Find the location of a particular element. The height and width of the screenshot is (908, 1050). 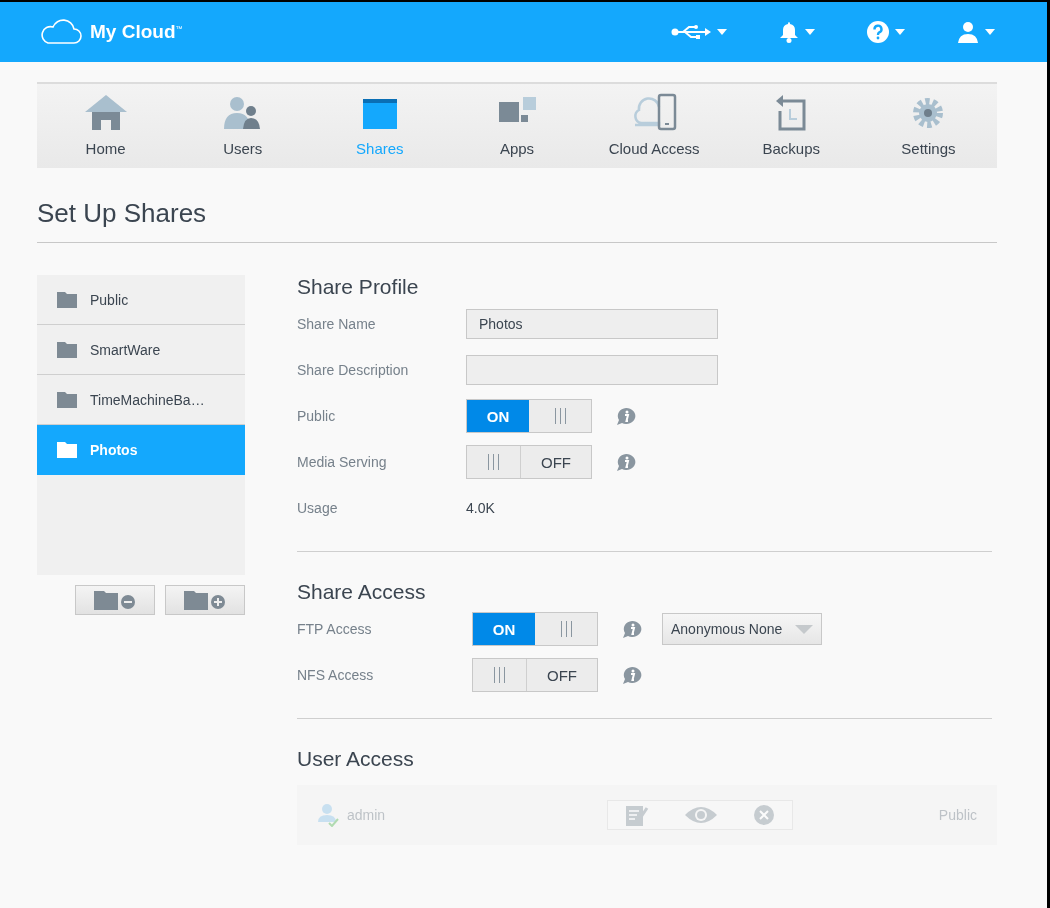

help-button is located at coordinates (886, 32).